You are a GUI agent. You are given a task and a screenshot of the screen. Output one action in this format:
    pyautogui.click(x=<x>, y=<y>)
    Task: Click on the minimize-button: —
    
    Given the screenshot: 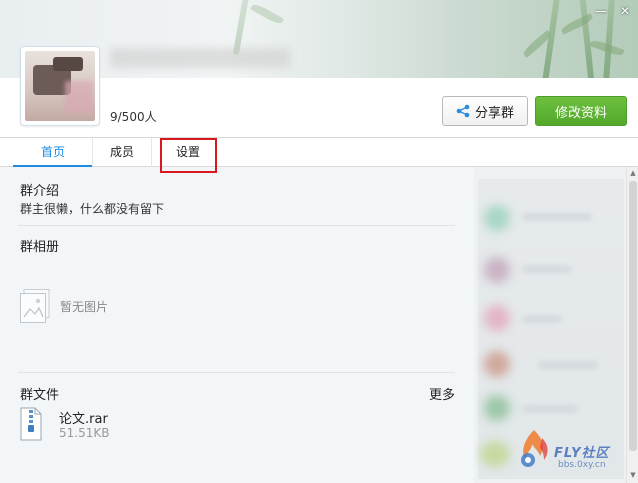 What is the action you would take?
    pyautogui.click(x=601, y=11)
    